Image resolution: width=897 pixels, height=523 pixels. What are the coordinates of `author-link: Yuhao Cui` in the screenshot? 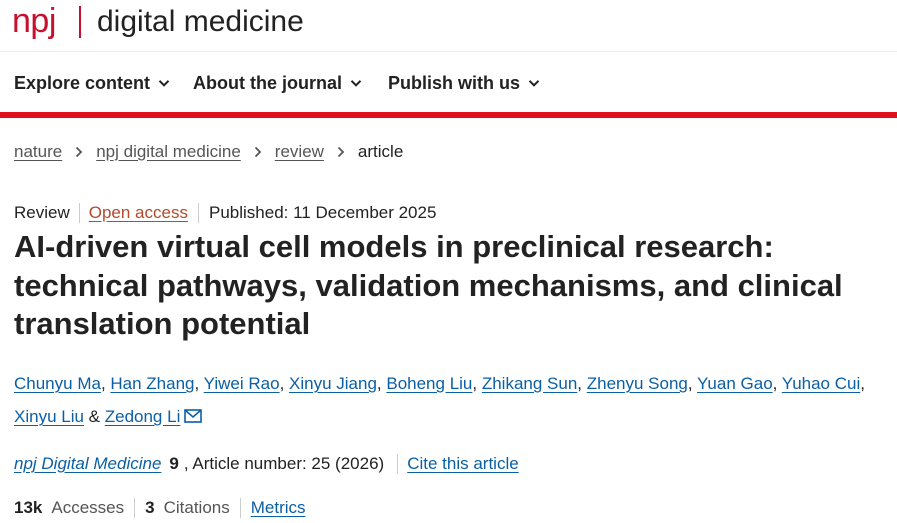 It's located at (821, 383).